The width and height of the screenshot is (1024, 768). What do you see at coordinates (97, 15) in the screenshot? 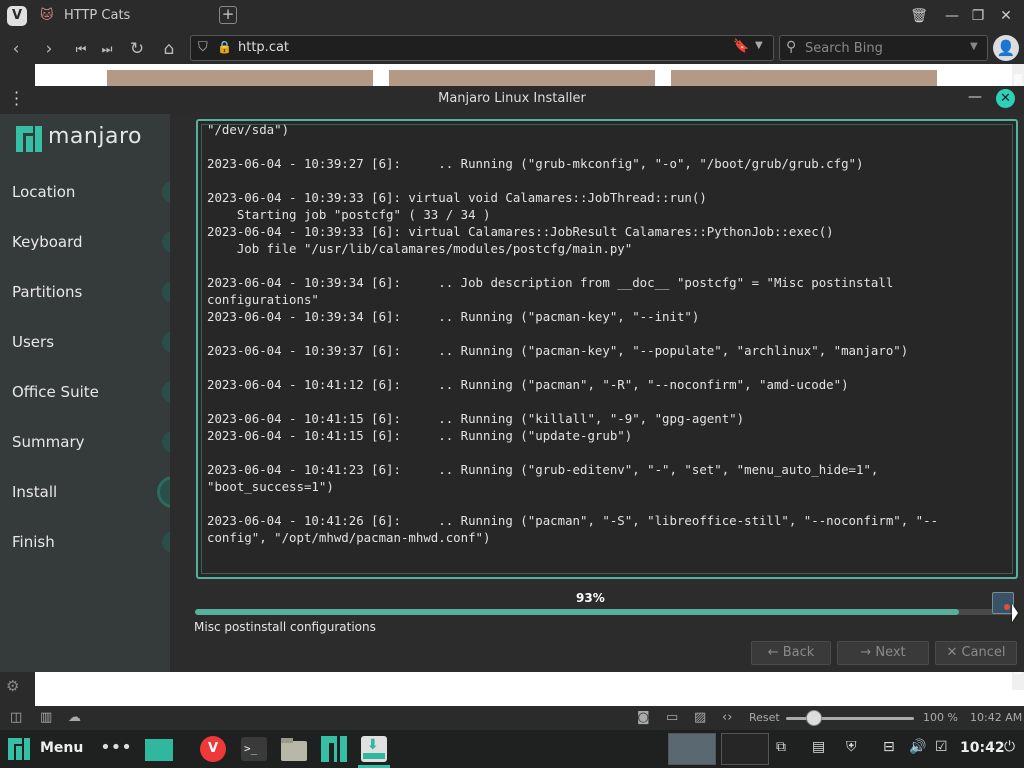
I see `tab-label: HTTP Cats` at bounding box center [97, 15].